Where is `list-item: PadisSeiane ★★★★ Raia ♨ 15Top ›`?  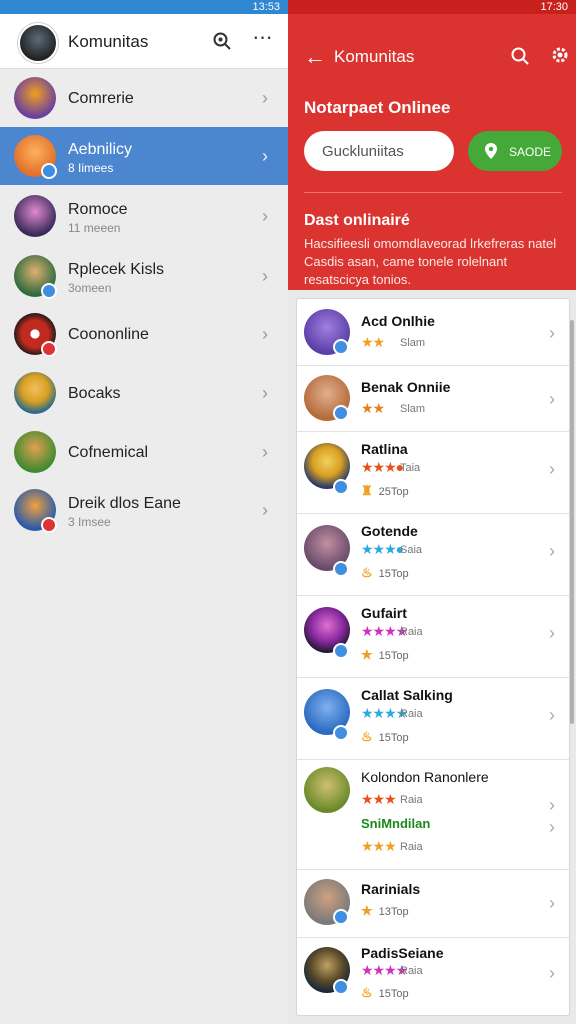
list-item: PadisSeiane ★★★★ Raia ♨ 15Top › is located at coordinates (433, 975).